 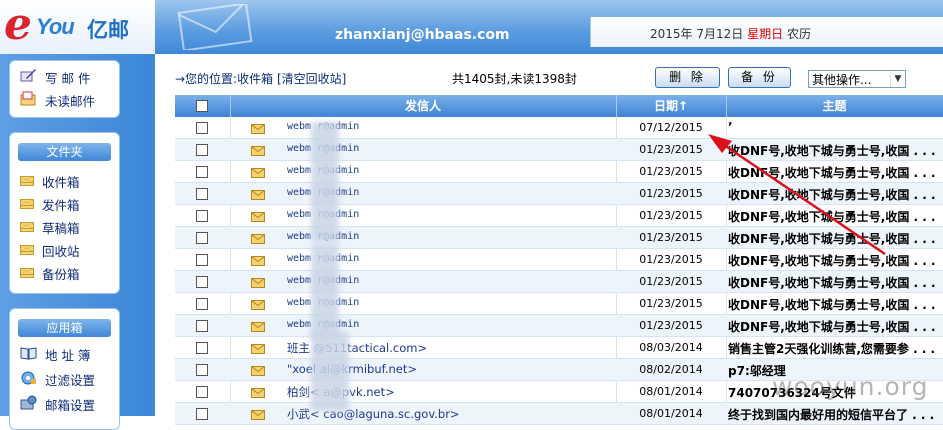 I want to click on sender-link: "xoel al@krmibuf.net>, so click(x=352, y=369).